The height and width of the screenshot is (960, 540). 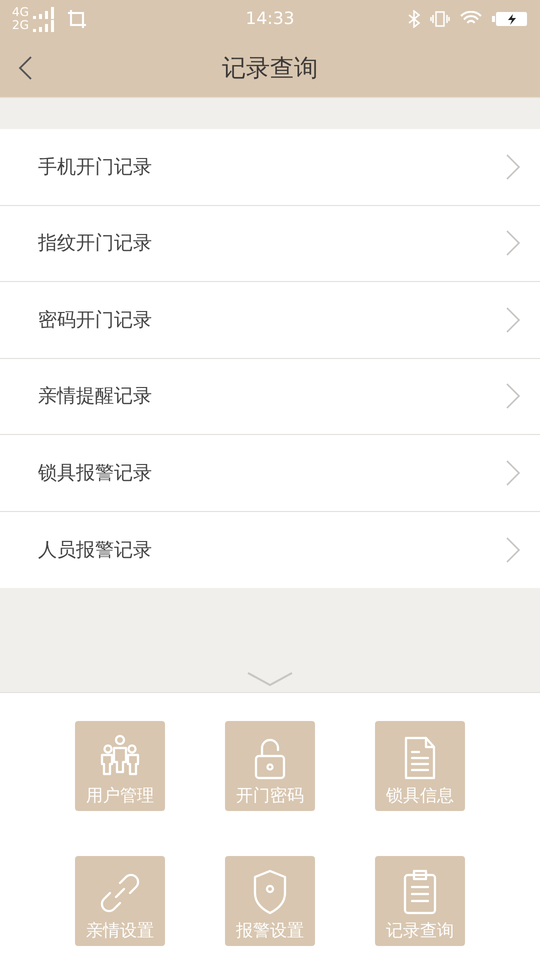 What do you see at coordinates (95, 243) in the screenshot?
I see `record-label: 指纹开门记录` at bounding box center [95, 243].